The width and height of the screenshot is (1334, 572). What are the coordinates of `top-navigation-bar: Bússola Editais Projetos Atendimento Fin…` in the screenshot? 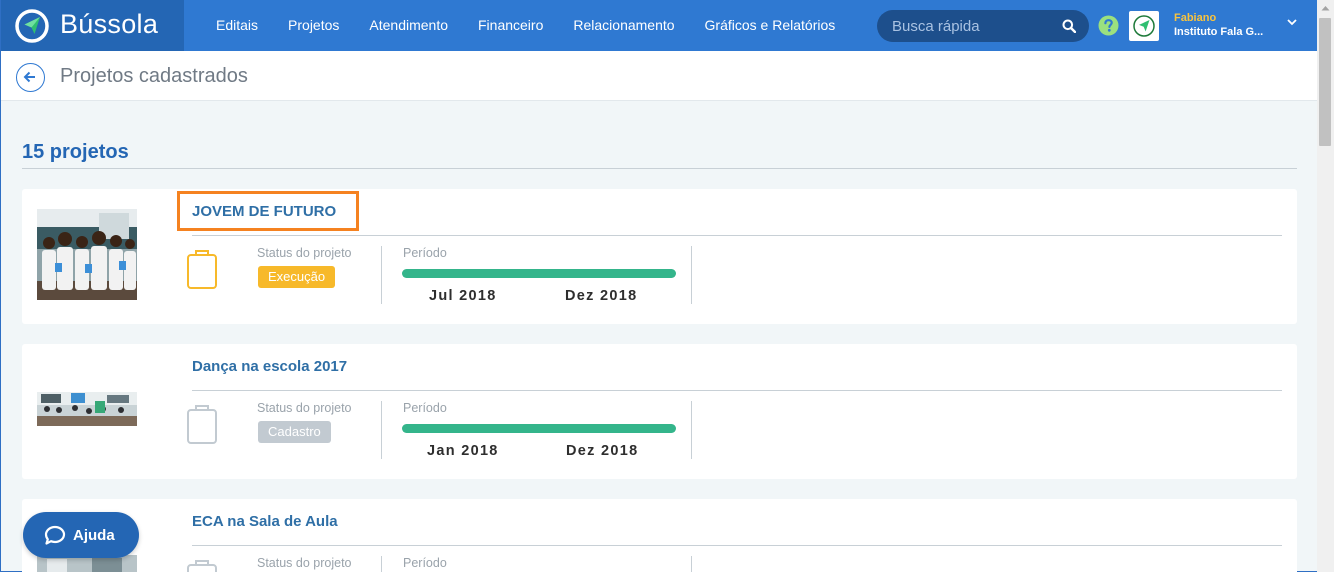 It's located at (659, 25).